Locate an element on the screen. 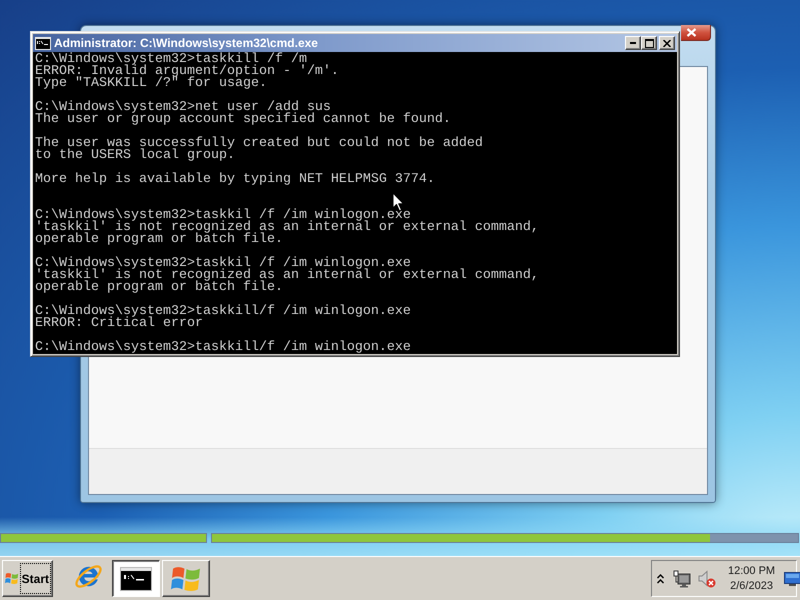 The height and width of the screenshot is (600, 800). maximize-icon is located at coordinates (649, 43).